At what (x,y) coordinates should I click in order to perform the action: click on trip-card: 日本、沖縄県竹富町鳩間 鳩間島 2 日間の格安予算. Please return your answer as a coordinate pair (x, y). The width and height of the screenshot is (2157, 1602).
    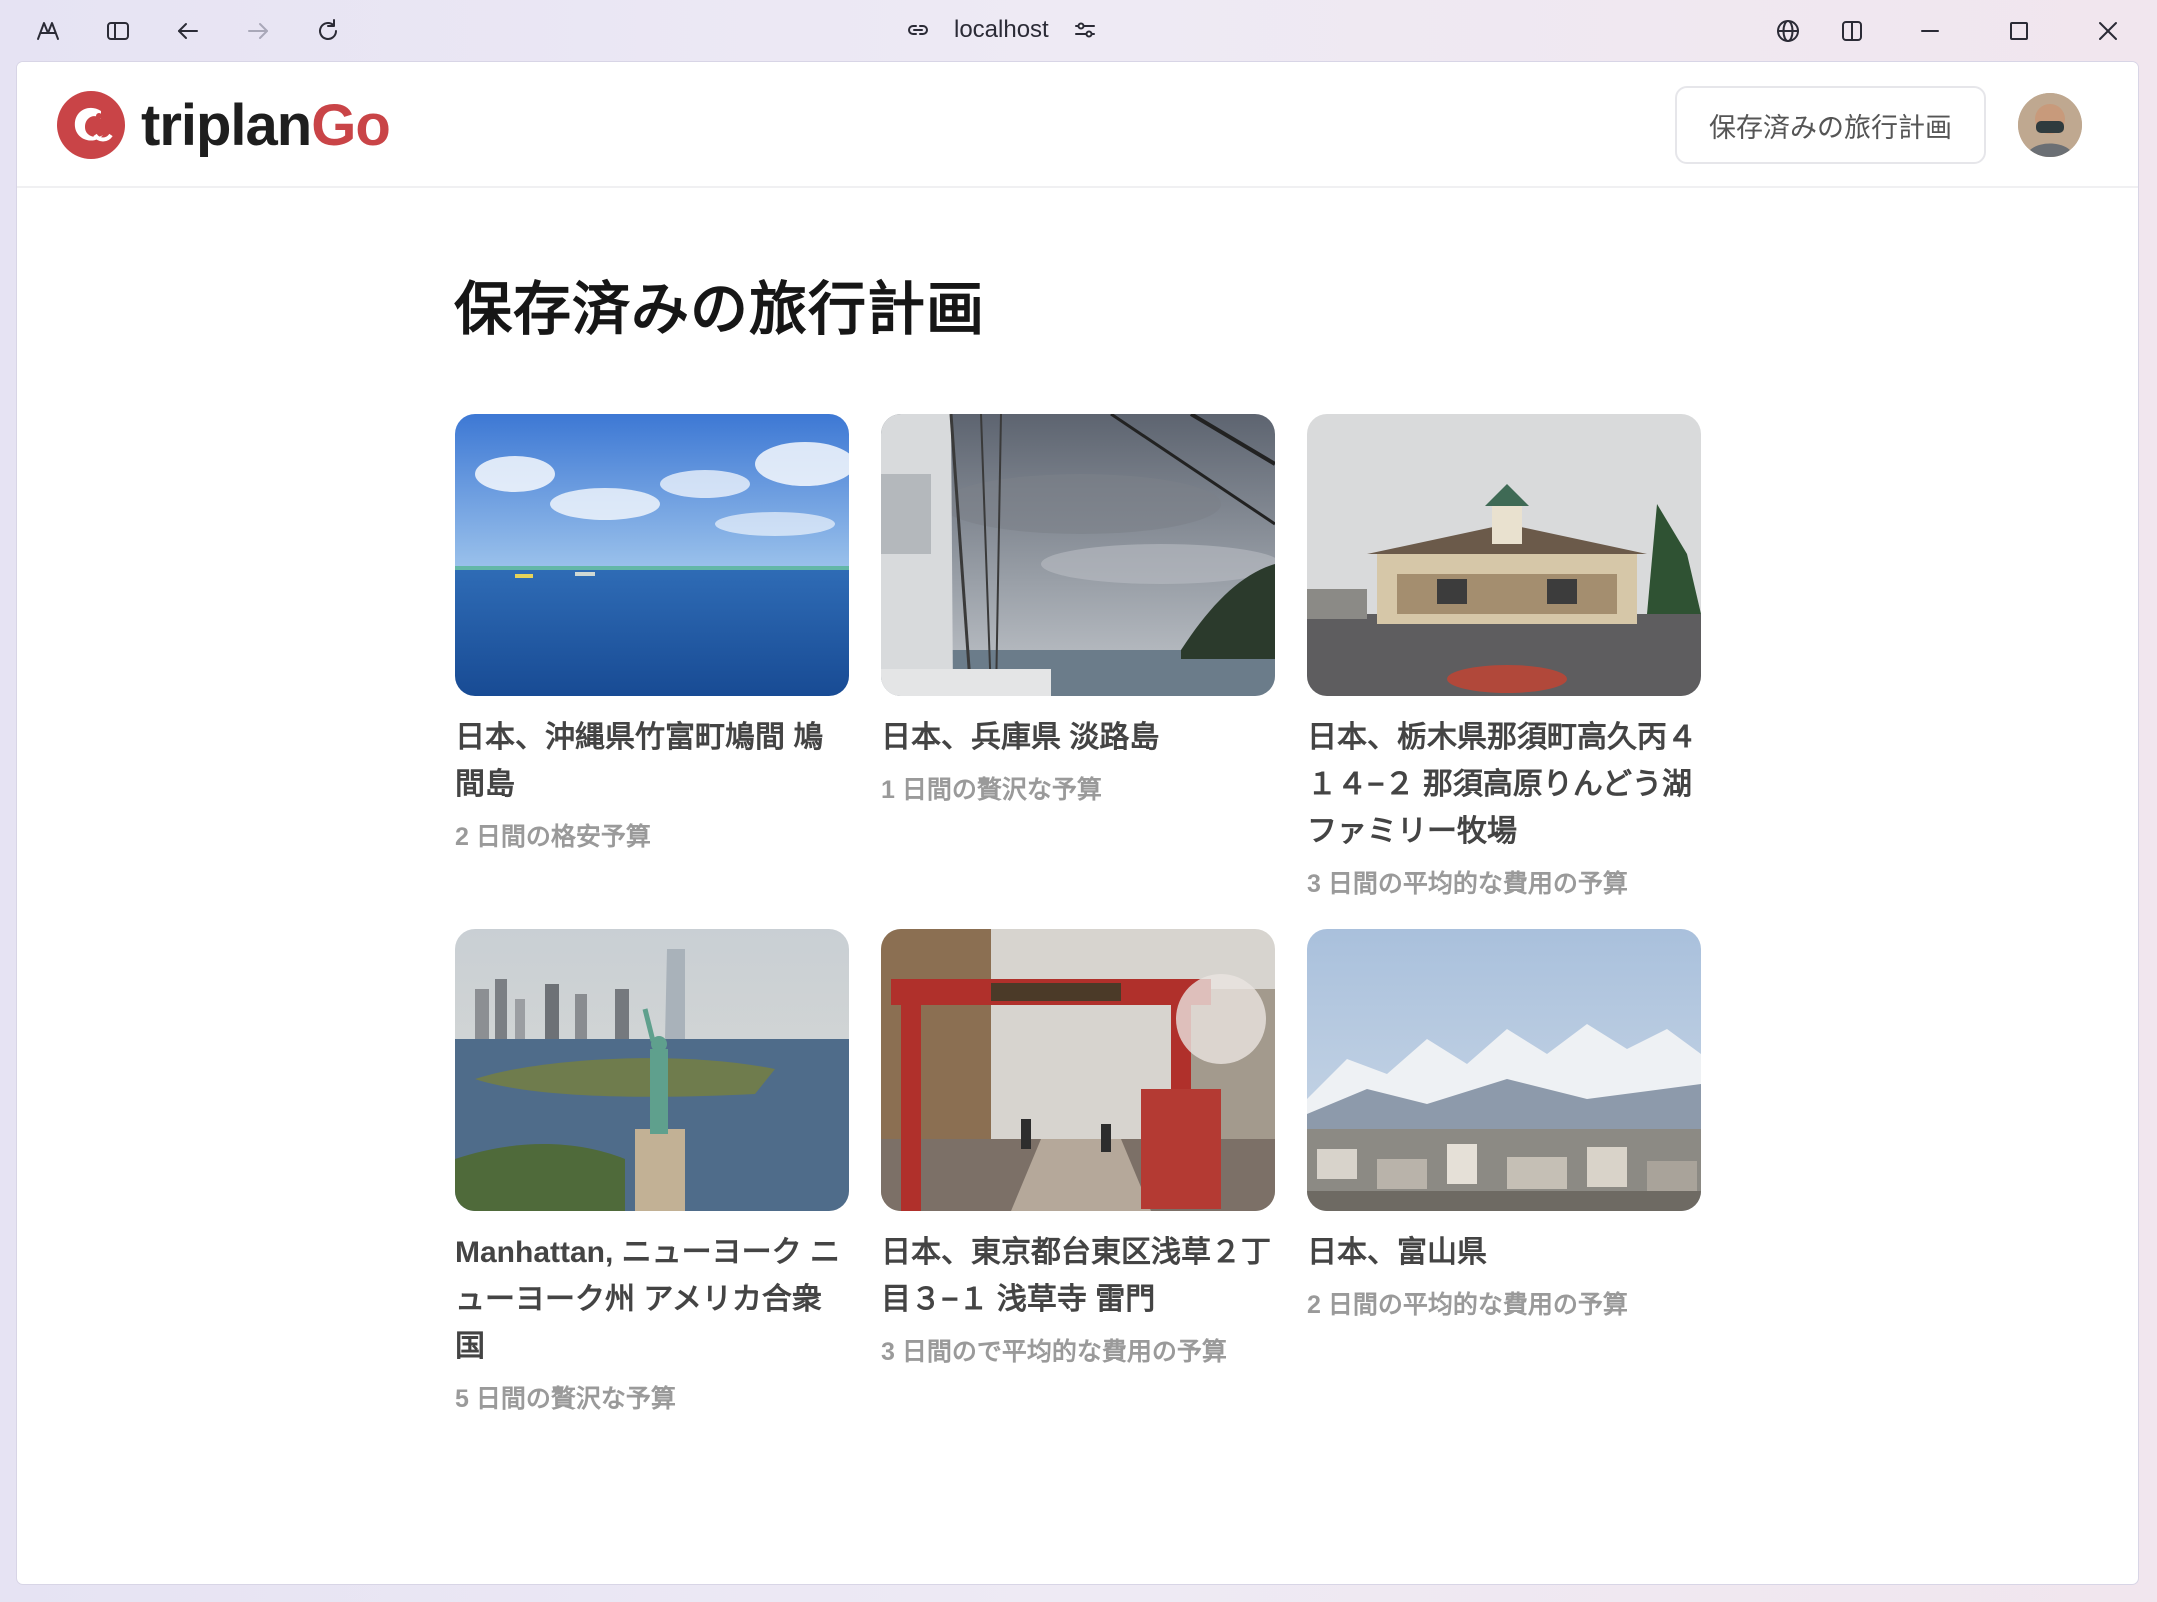
    Looking at the image, I should click on (652, 657).